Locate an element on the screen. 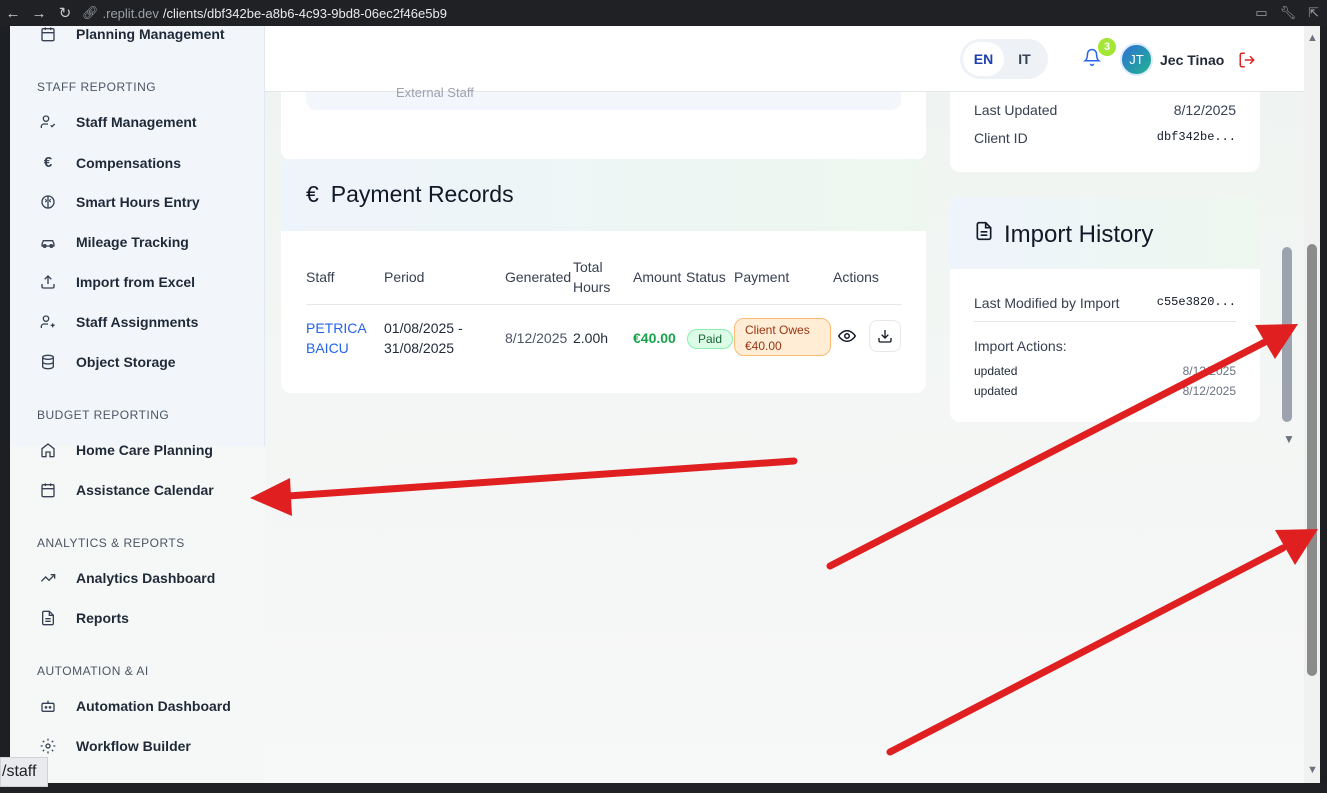 The image size is (1327, 793). section-budget-reporting: BUDGET REPORTING is located at coordinates (103, 415).